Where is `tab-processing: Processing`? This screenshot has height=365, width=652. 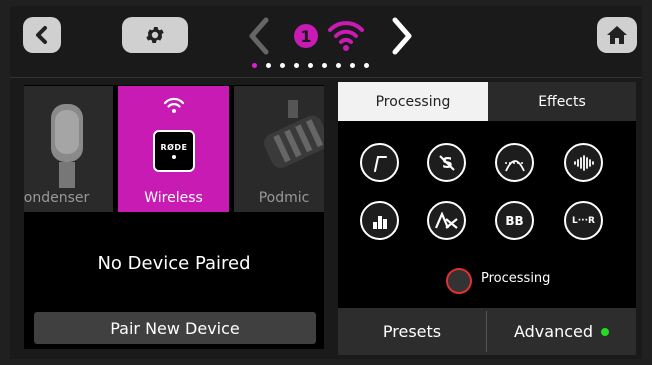
tab-processing: Processing is located at coordinates (413, 101).